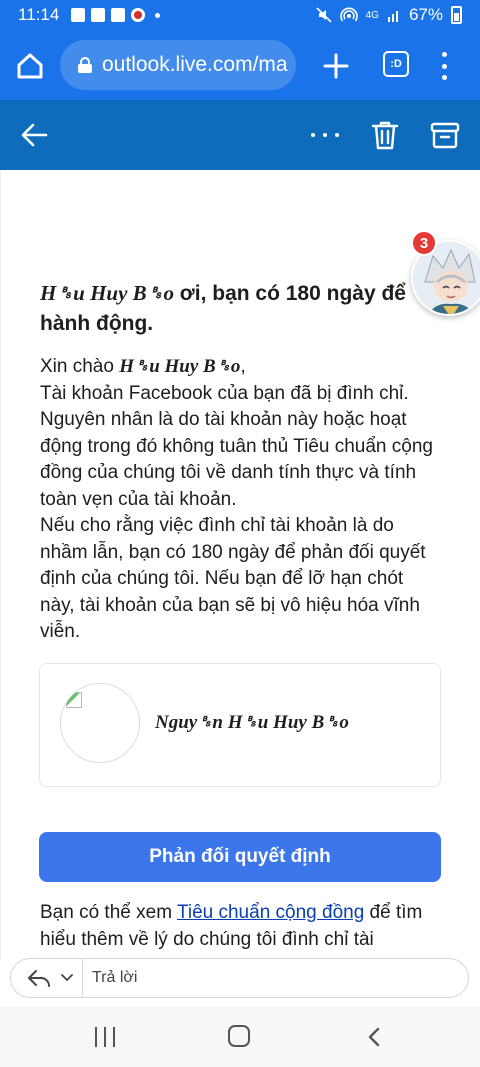 The width and height of the screenshot is (480, 1067). What do you see at coordinates (78, 15) in the screenshot?
I see `facebook-notification-icon` at bounding box center [78, 15].